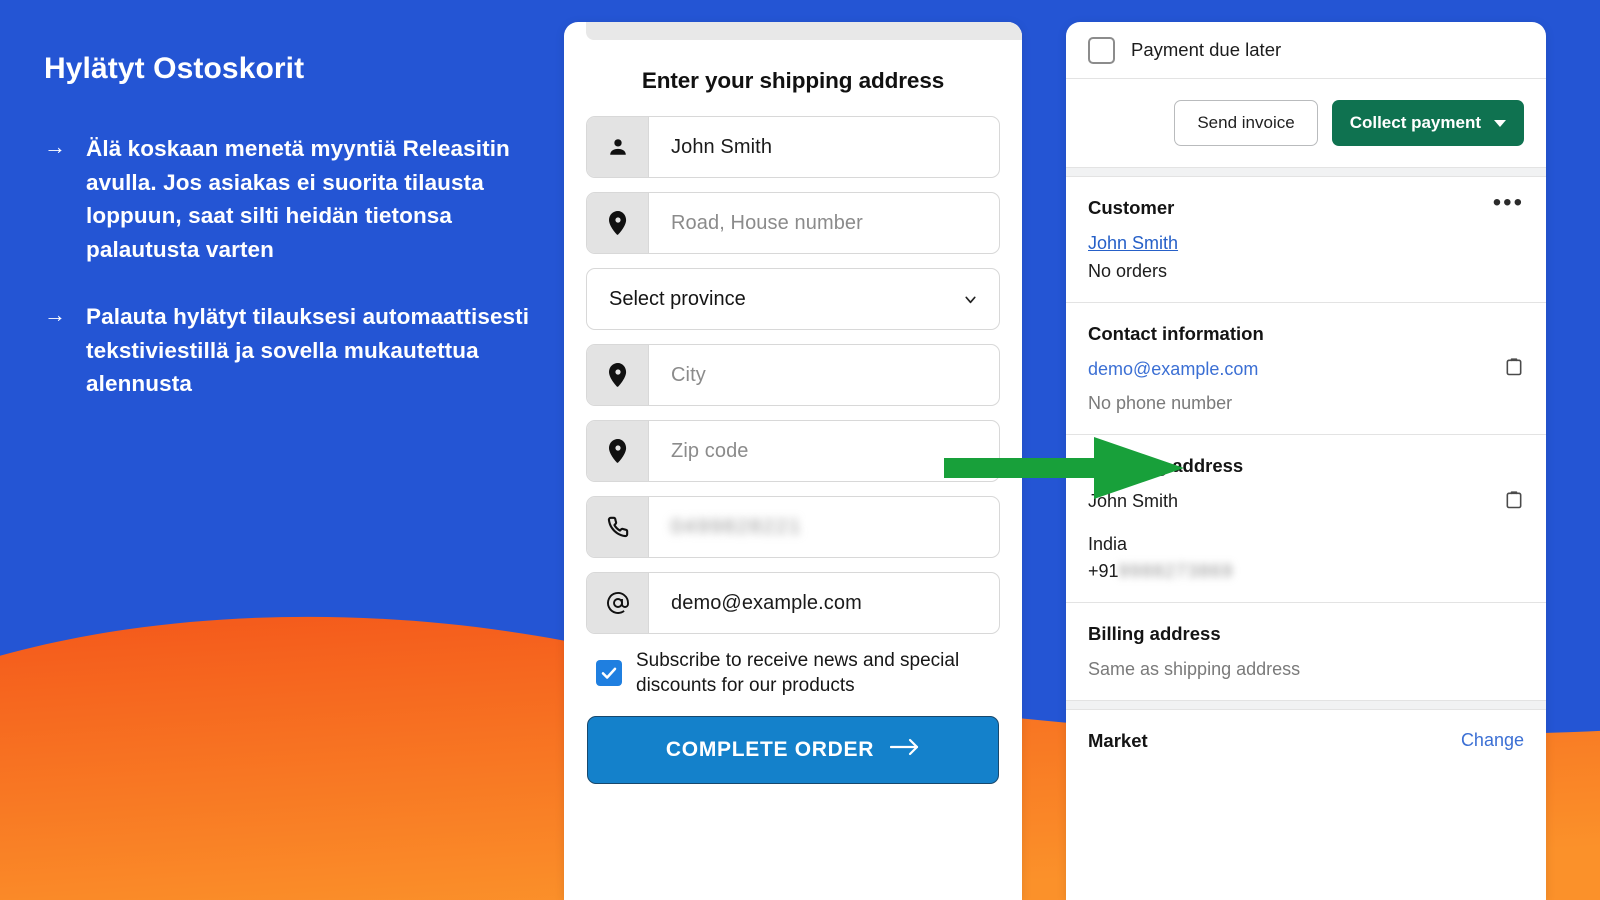 The height and width of the screenshot is (900, 1600). What do you see at coordinates (793, 80) in the screenshot?
I see `checkout-heading: Enter your shipping address` at bounding box center [793, 80].